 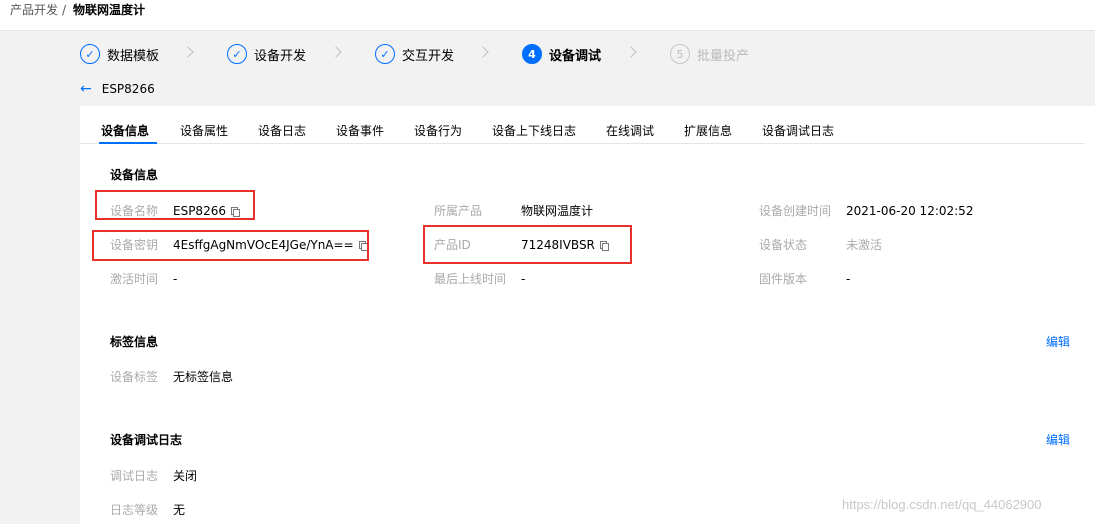 What do you see at coordinates (134, 279) in the screenshot?
I see `activated-time-label: 激活时间` at bounding box center [134, 279].